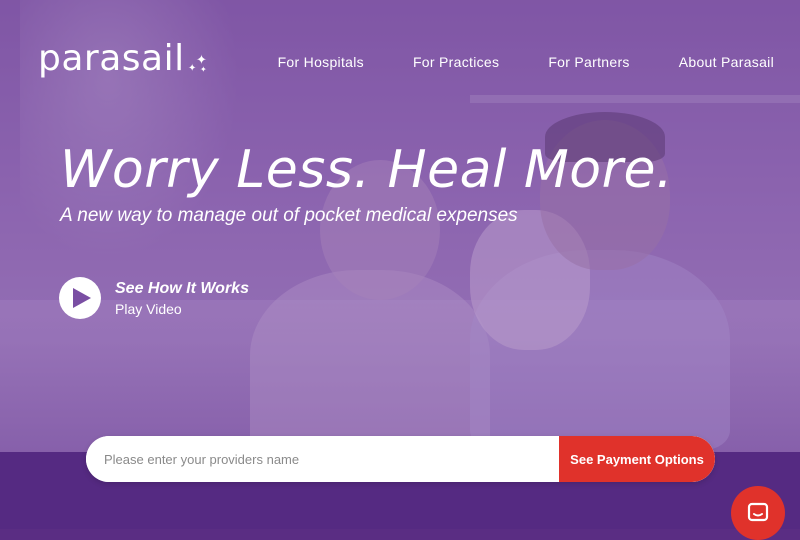 Image resolution: width=800 pixels, height=540 pixels. I want to click on nav-link-for-partners: For Partners, so click(588, 62).